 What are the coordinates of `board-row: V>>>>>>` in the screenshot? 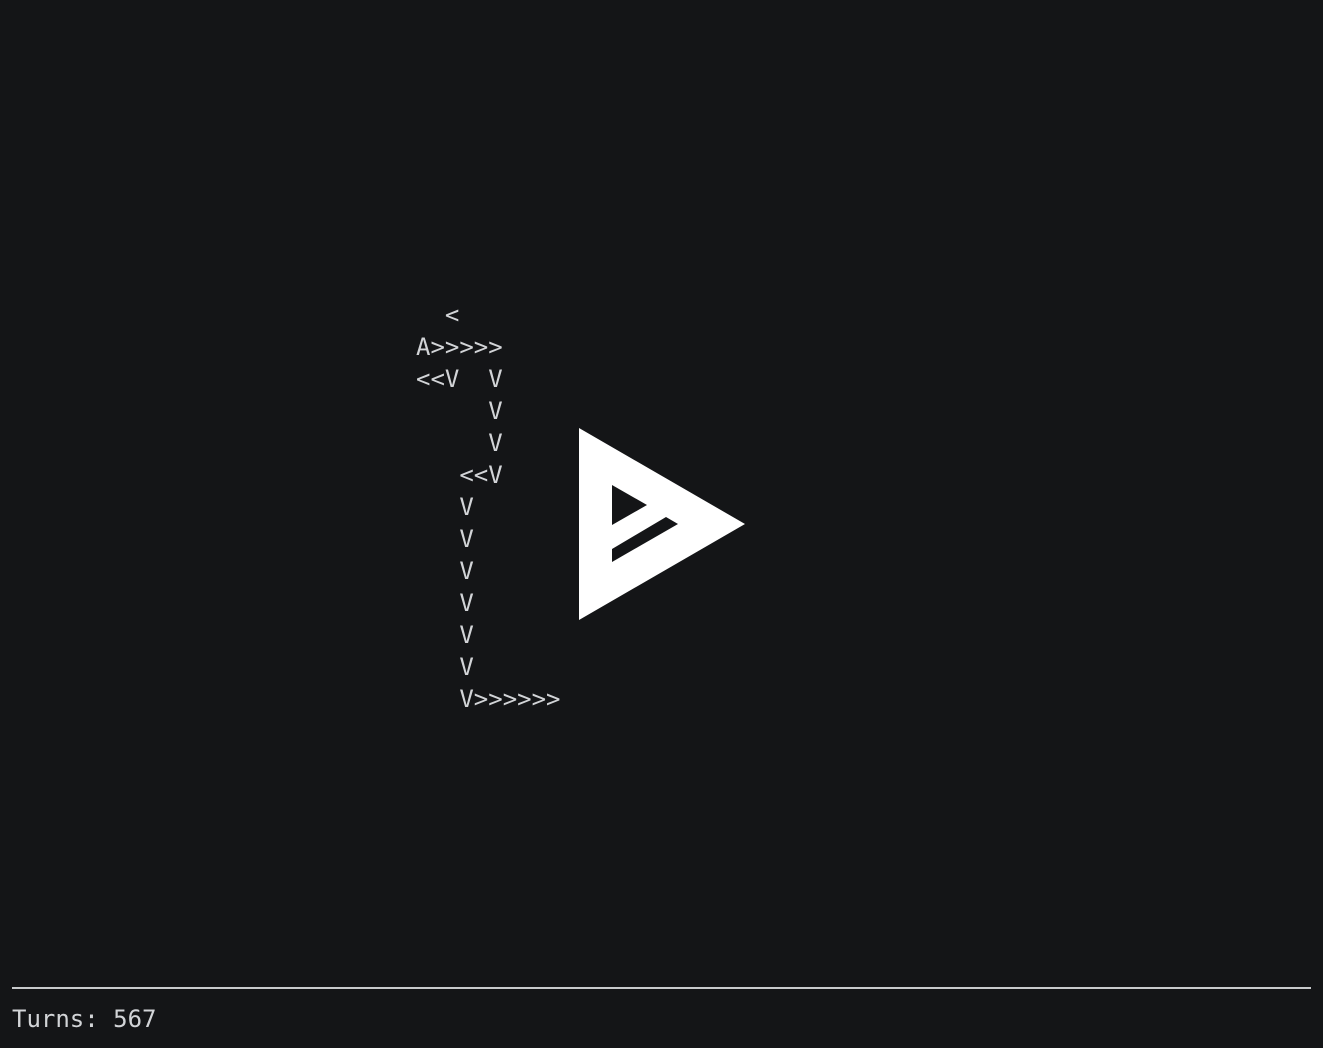 It's located at (488, 699).